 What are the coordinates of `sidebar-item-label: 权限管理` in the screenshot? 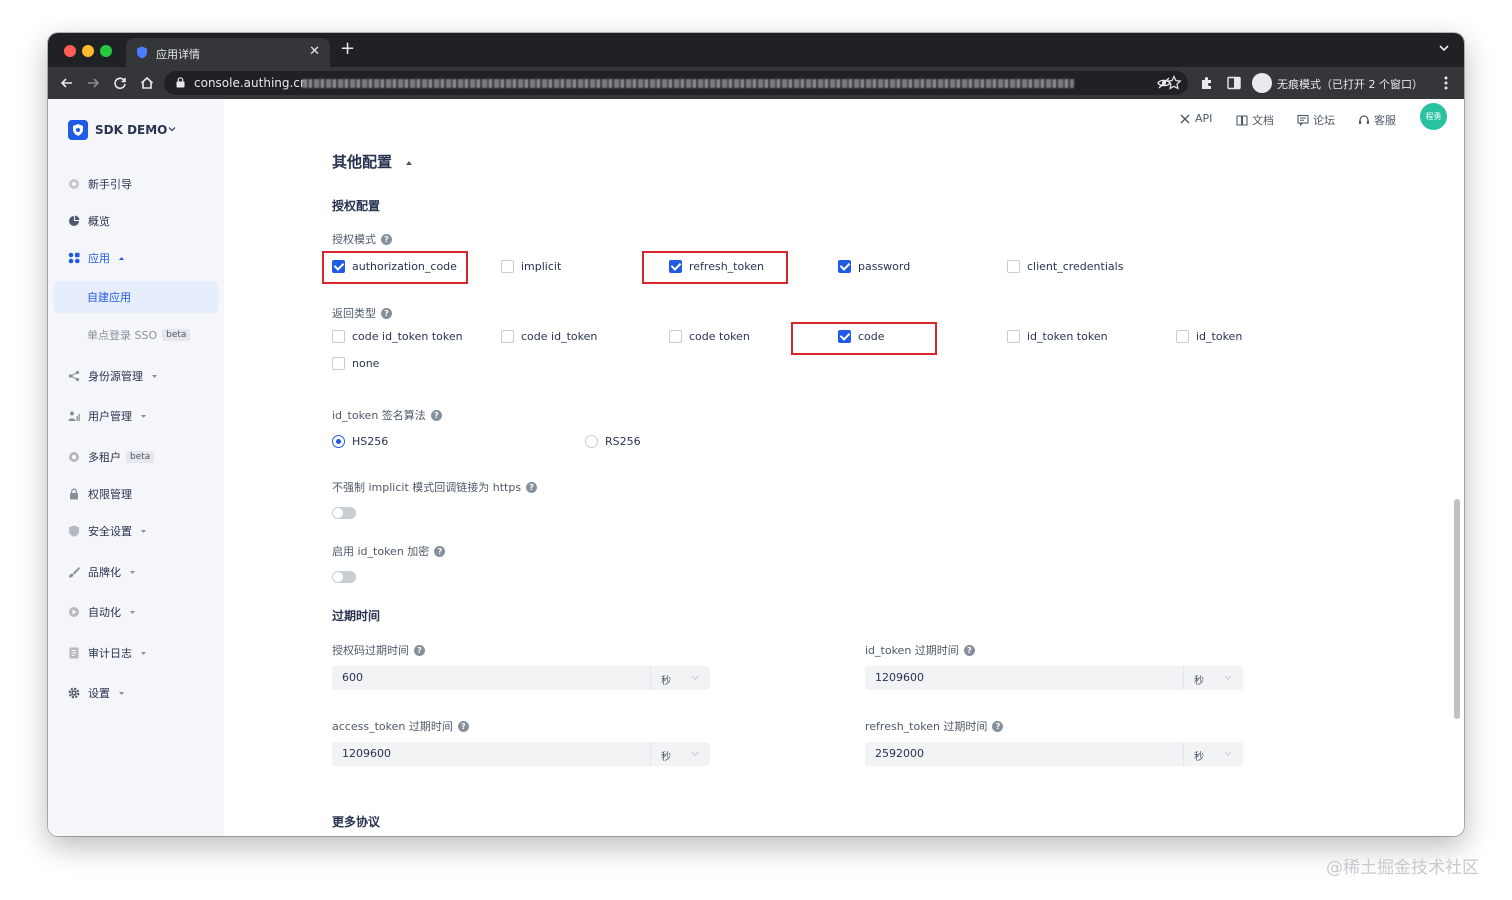 It's located at (110, 494).